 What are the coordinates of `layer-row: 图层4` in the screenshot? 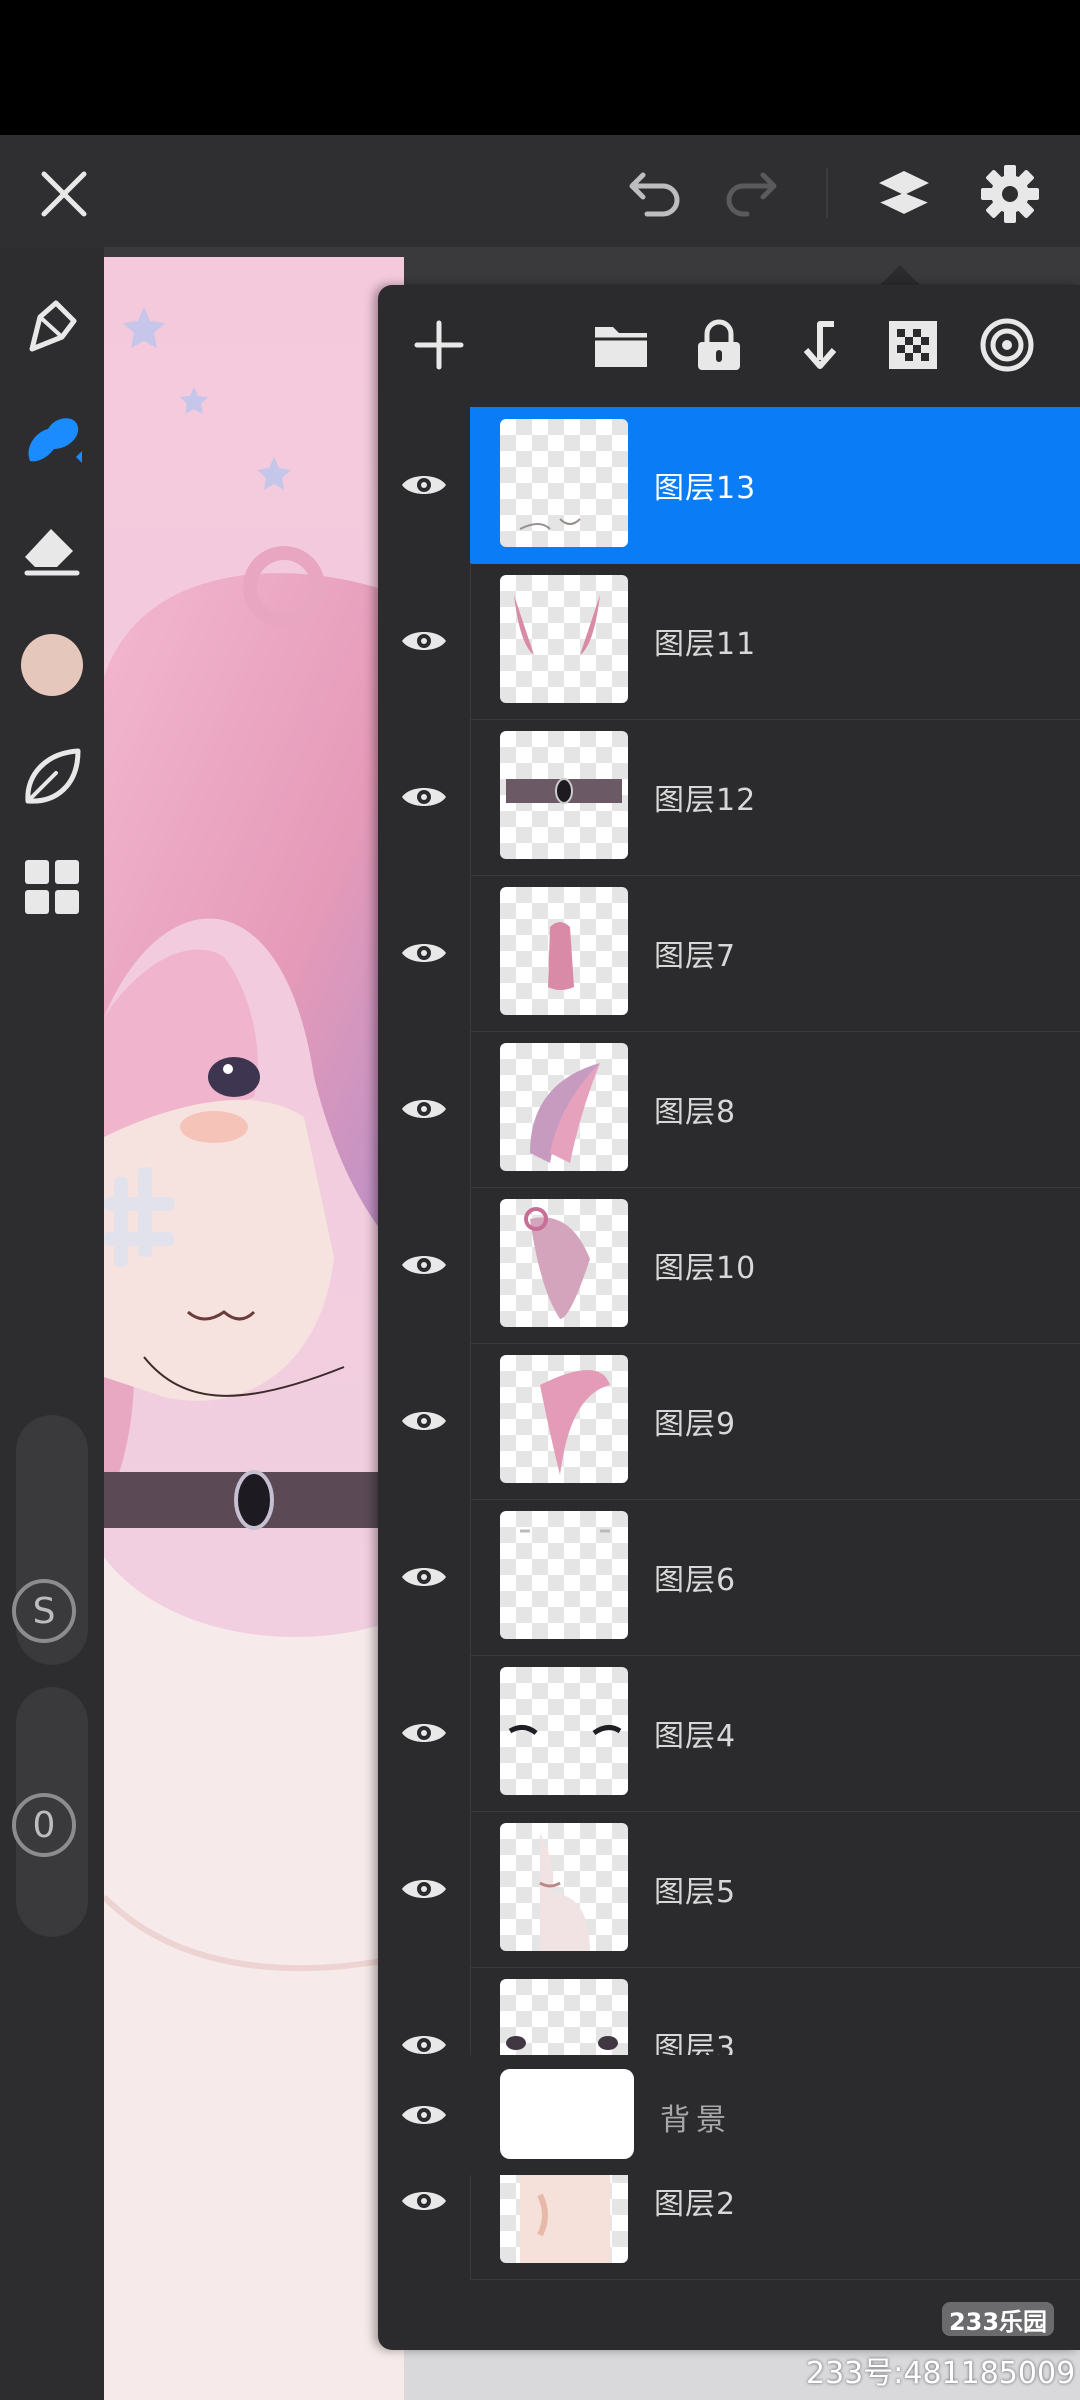 It's located at (729, 1733).